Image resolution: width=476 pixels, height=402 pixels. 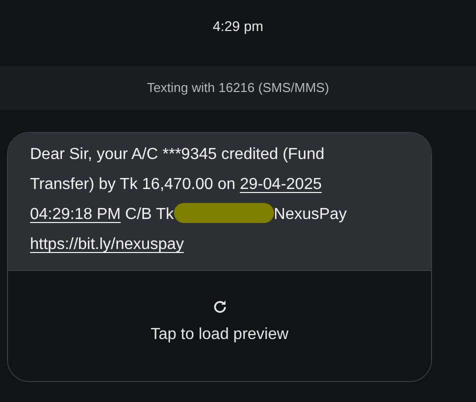 What do you see at coordinates (75, 214) in the screenshot?
I see `message-link: 04:29:18 PM` at bounding box center [75, 214].